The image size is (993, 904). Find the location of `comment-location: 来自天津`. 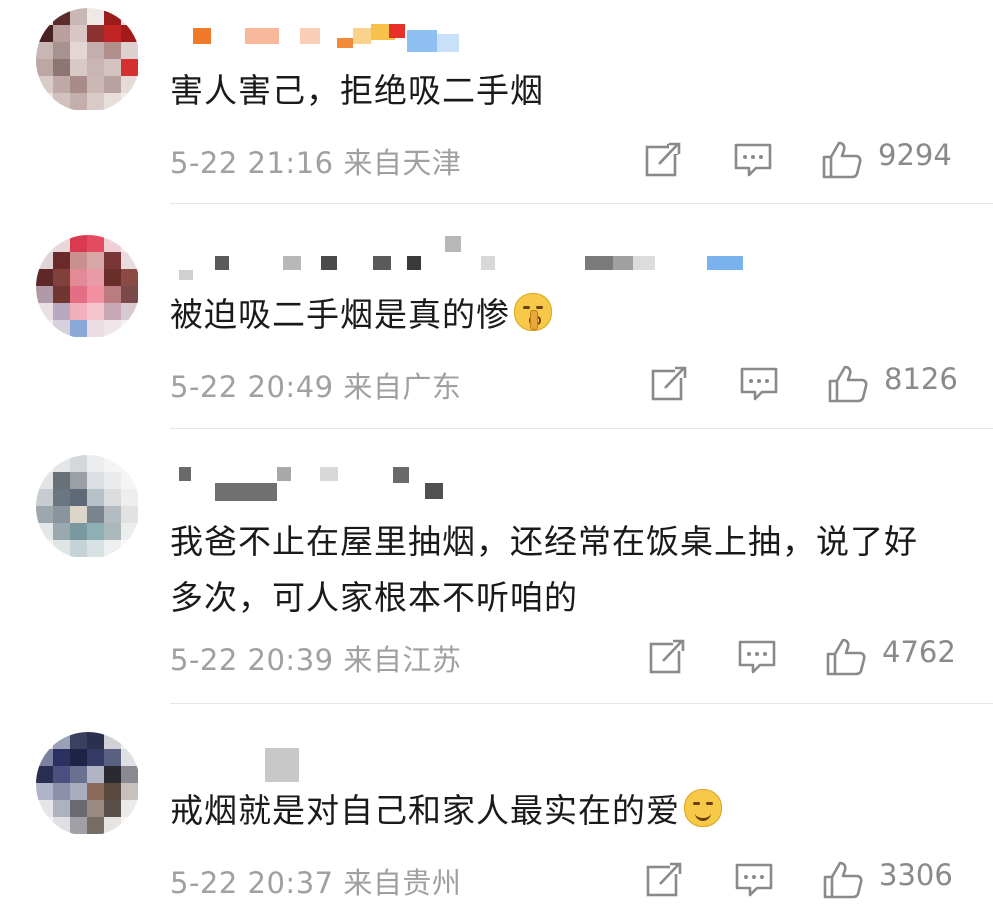

comment-location: 来自天津 is located at coordinates (402, 163).